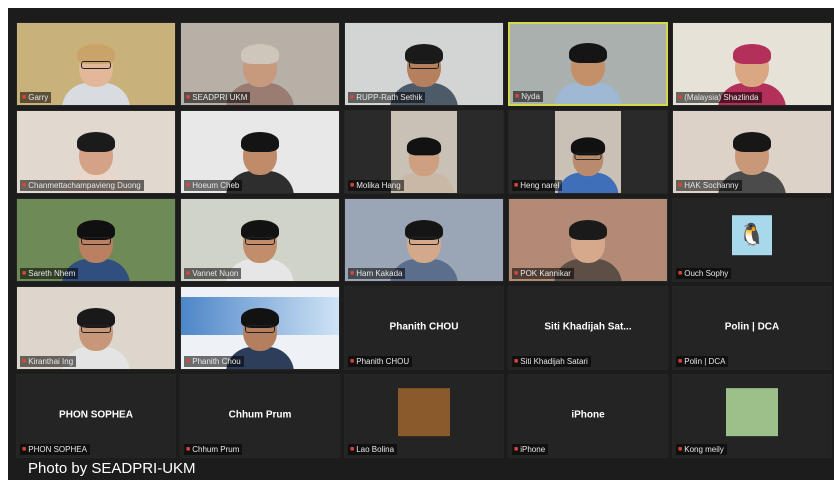 The image size is (834, 480). I want to click on participant-tile: 🐧 ■ Ouch Sophy, so click(752, 240).